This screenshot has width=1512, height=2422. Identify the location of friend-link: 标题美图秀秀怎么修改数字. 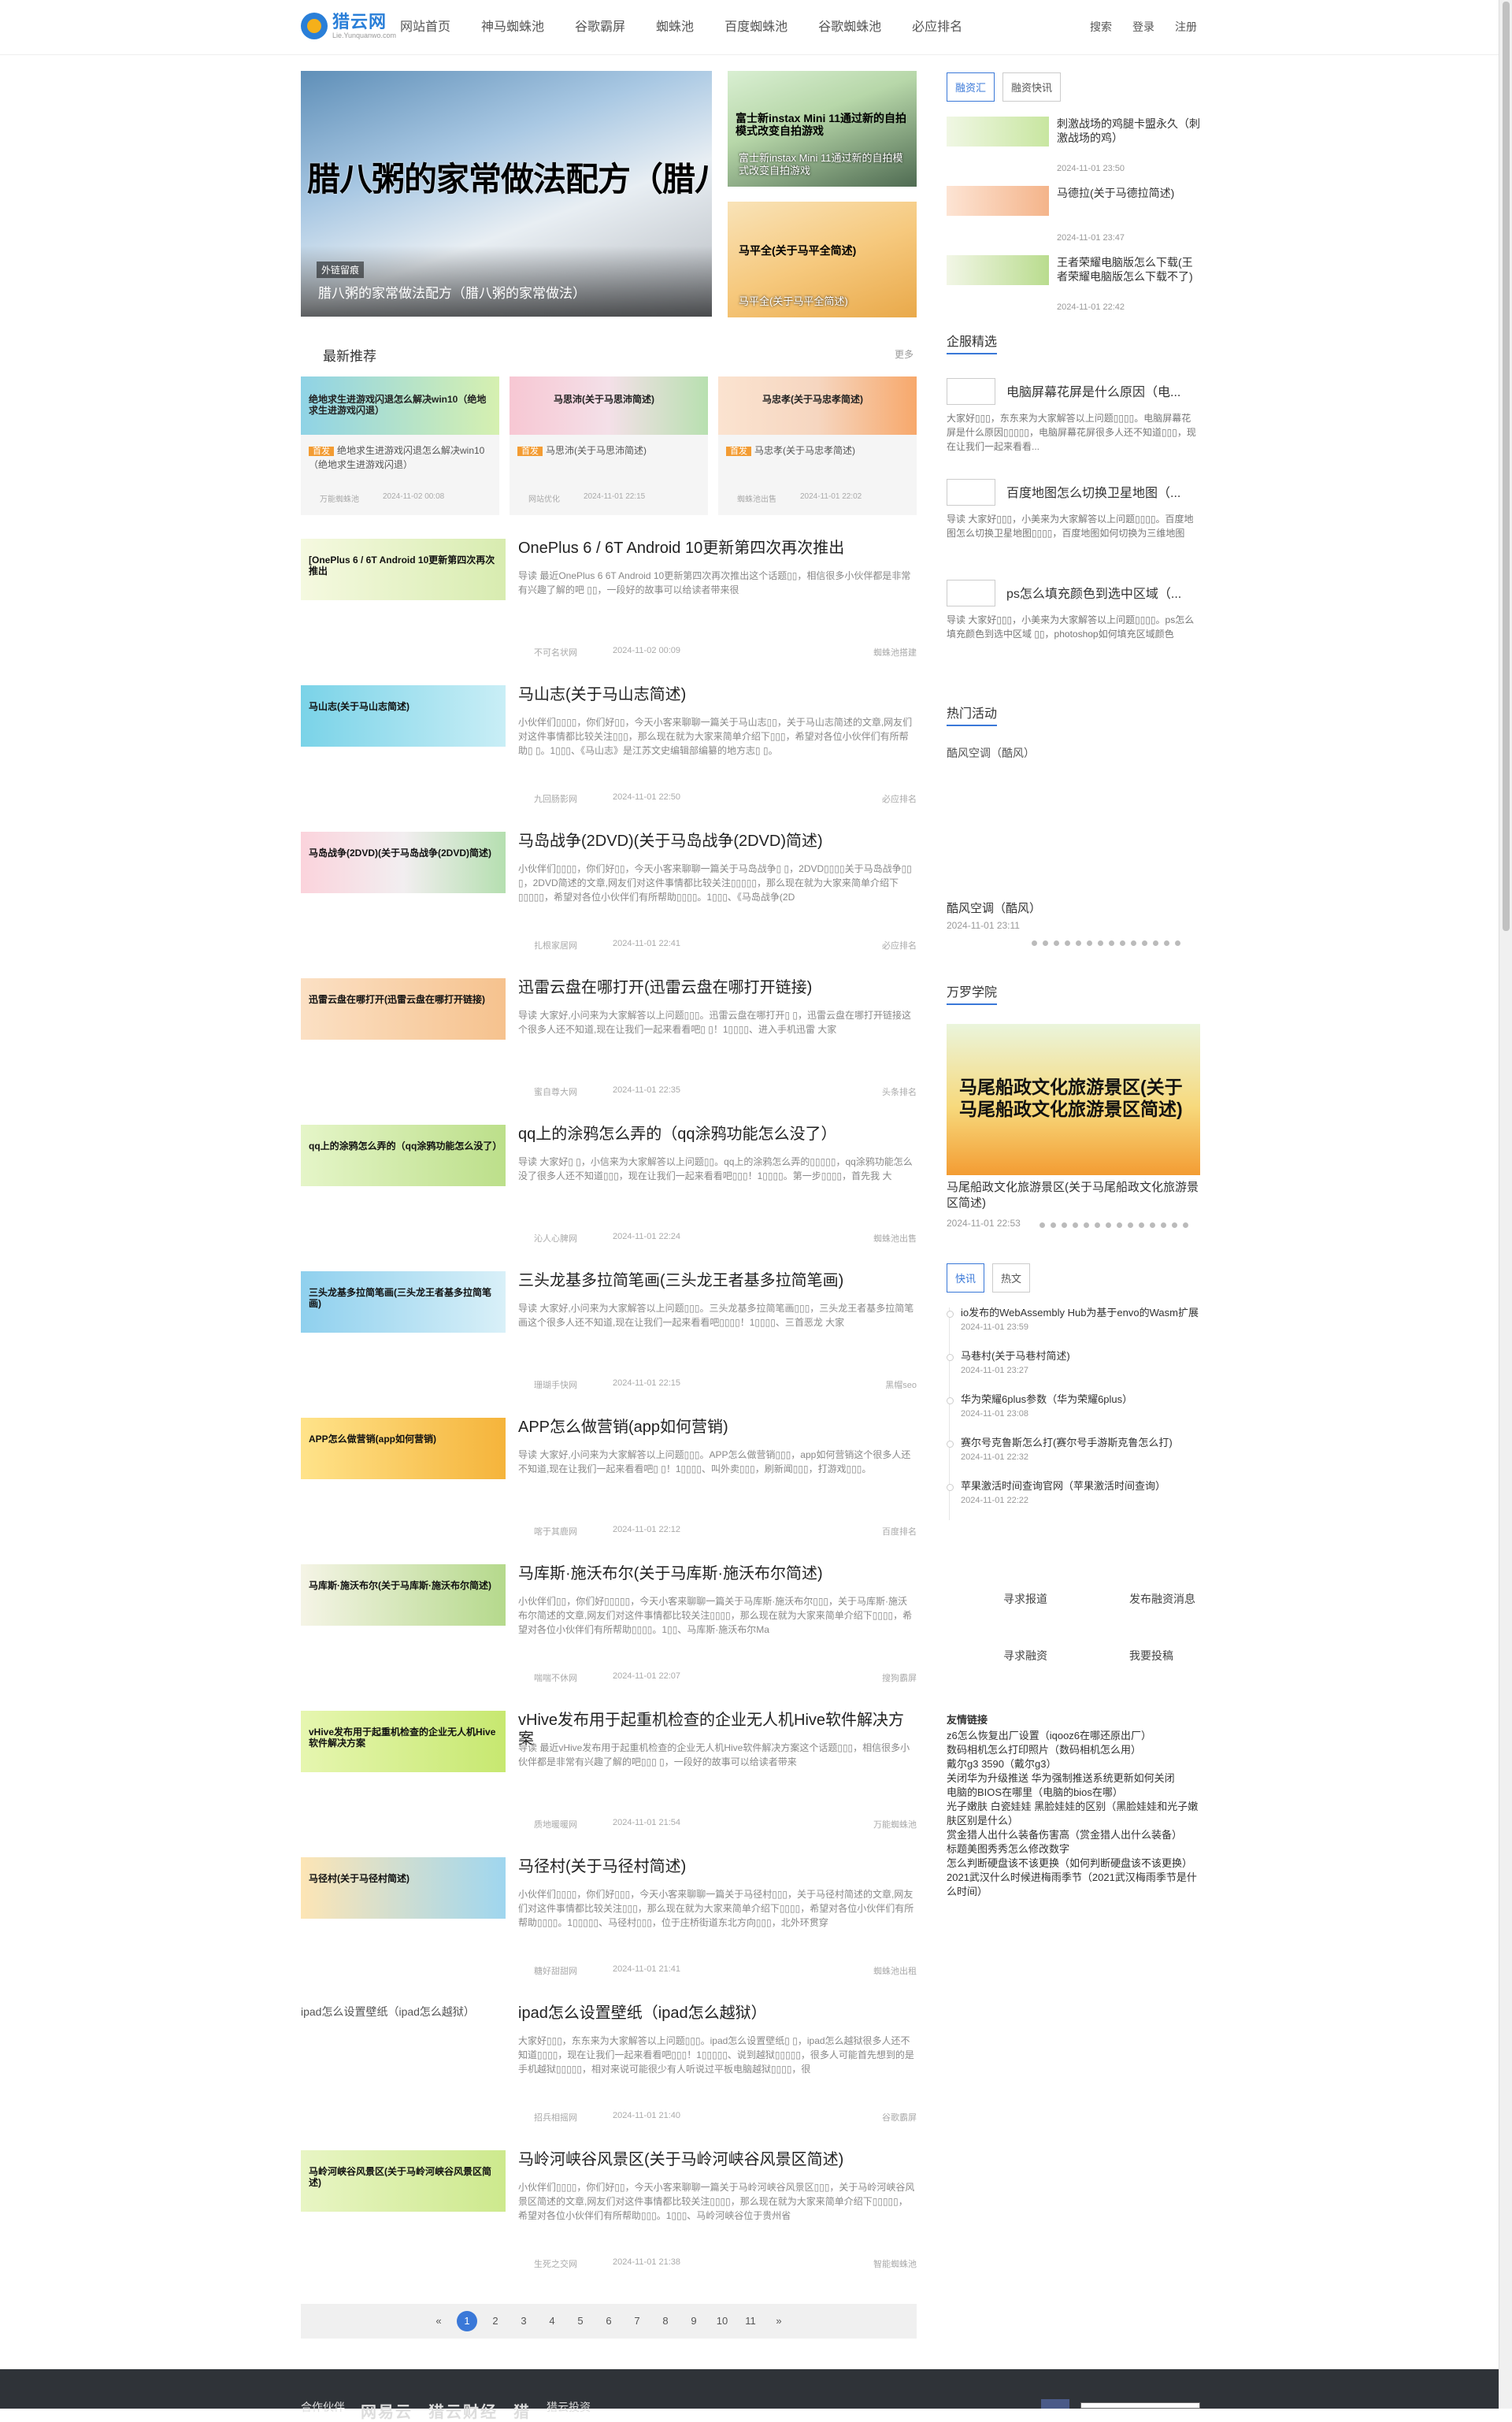
(1073, 1849).